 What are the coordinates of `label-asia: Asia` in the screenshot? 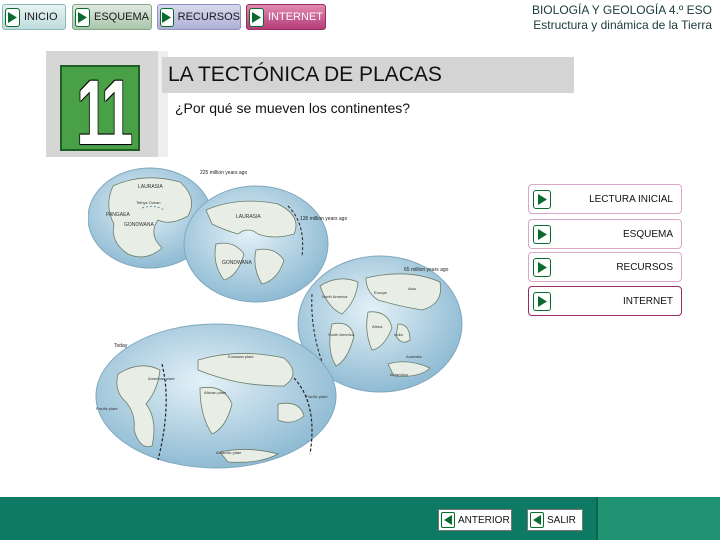 It's located at (412, 288).